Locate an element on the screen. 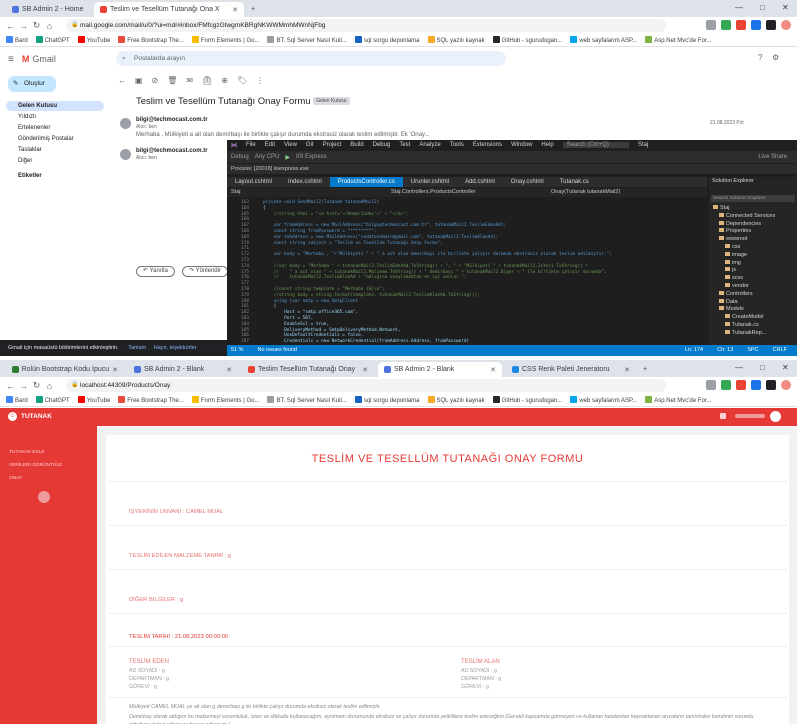 This screenshot has height=724, width=797. sidebar-item-add: TUTANAK EKLE is located at coordinates (27, 452).